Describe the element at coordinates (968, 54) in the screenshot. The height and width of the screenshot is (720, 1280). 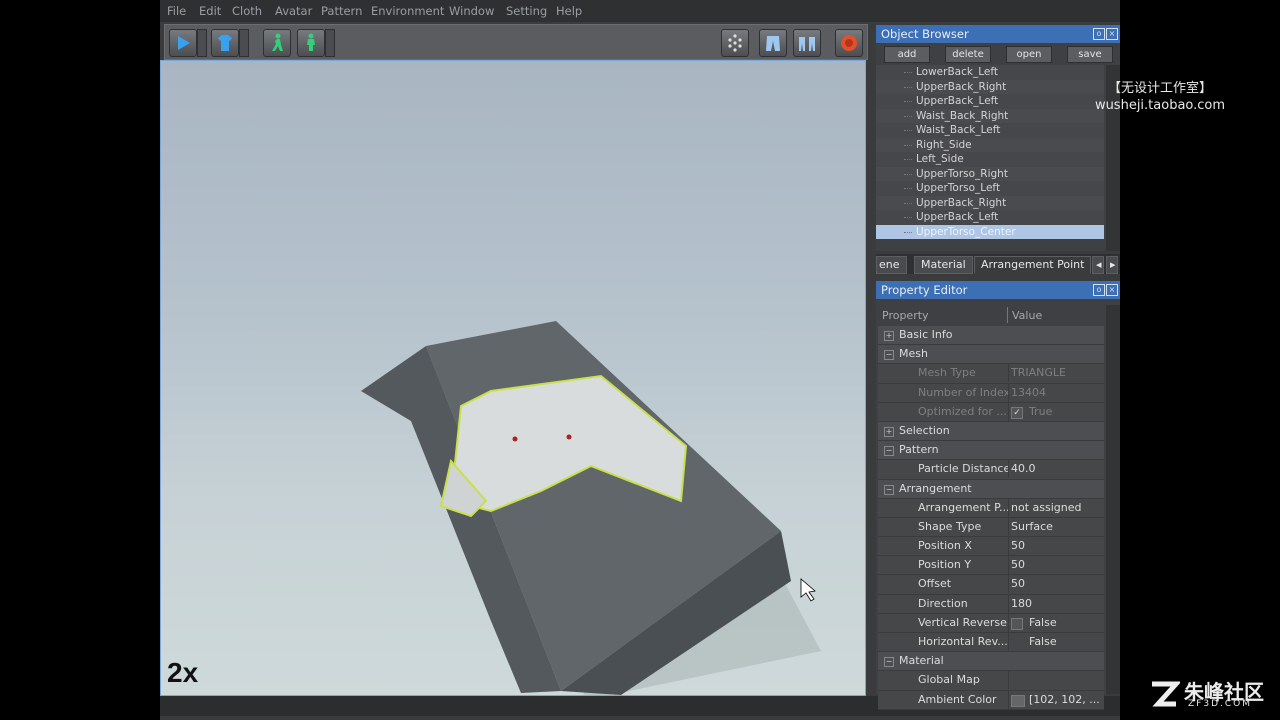
I see `delete-button: delete` at that location.